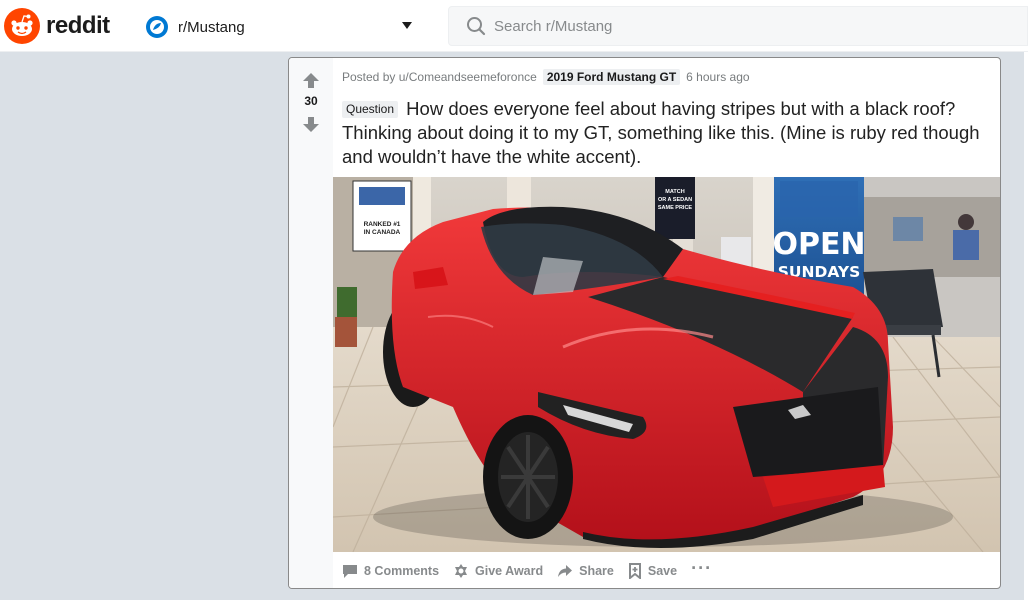  I want to click on comments-button: 8 Comments, so click(390, 571).